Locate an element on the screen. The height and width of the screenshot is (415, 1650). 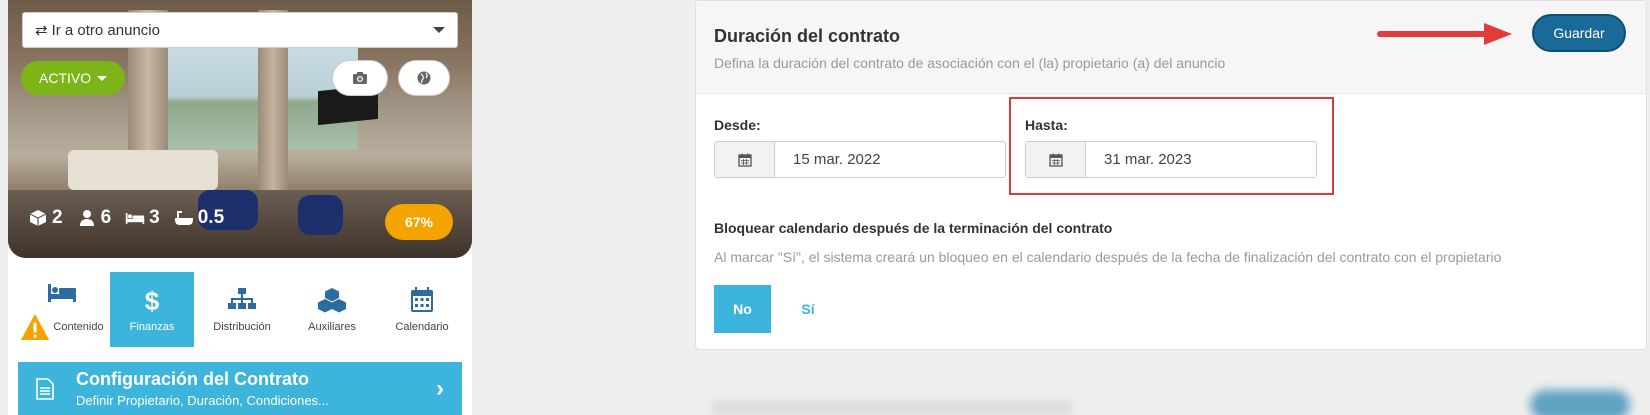
tab-contenido: Contenido is located at coordinates (62, 309).